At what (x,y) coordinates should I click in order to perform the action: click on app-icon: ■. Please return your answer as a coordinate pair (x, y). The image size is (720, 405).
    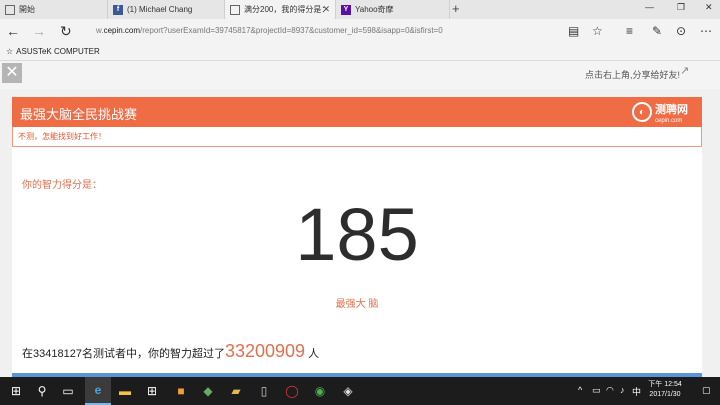
    Looking at the image, I should click on (181, 391).